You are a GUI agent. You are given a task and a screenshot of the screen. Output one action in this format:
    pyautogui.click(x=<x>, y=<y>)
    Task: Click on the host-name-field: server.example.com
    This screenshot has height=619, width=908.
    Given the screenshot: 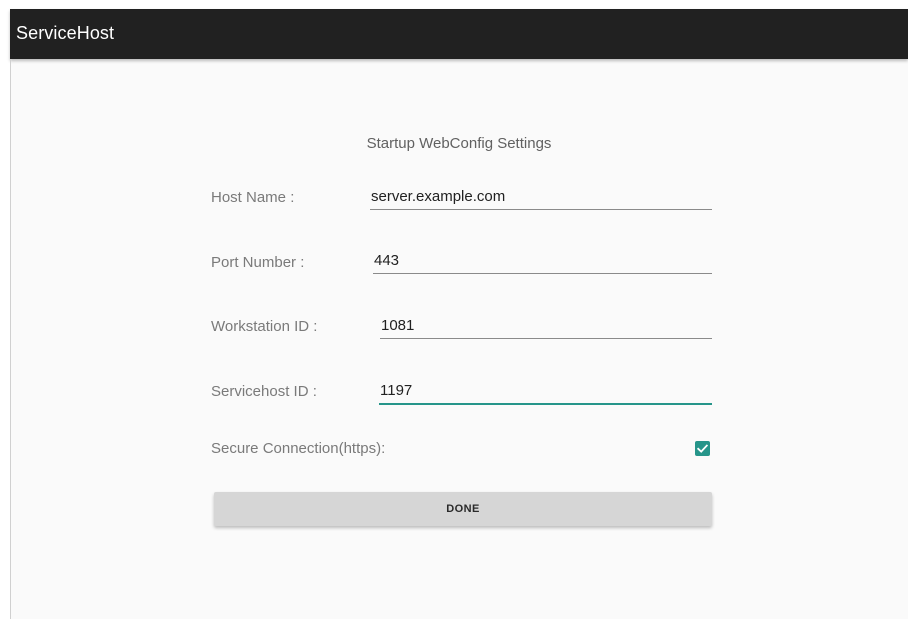 What is the action you would take?
    pyautogui.click(x=541, y=196)
    